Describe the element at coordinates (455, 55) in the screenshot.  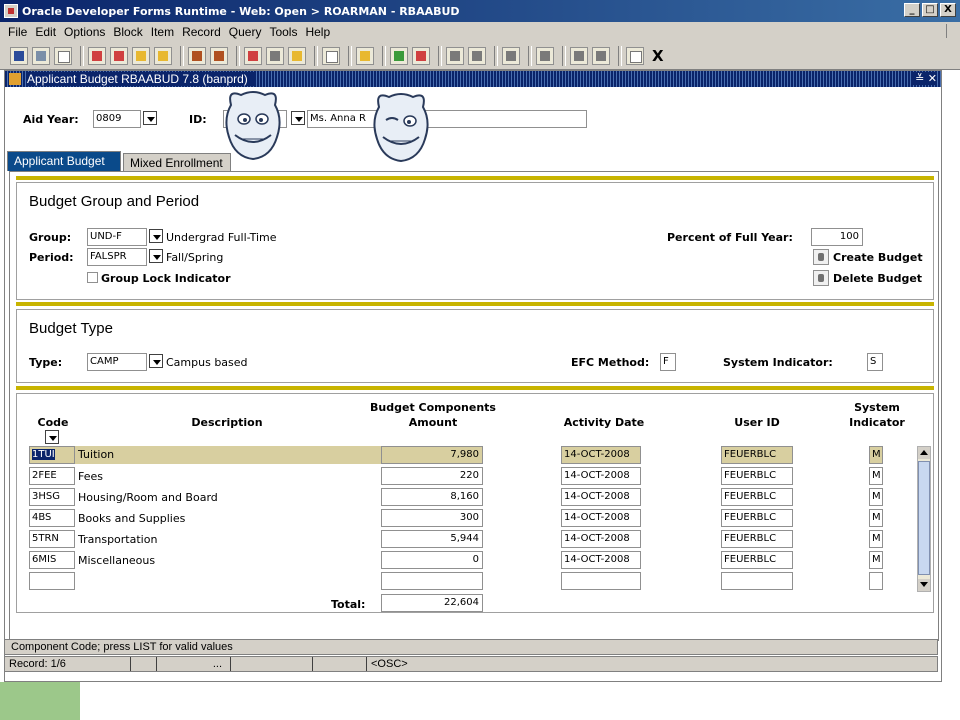
I see `options-icon` at that location.